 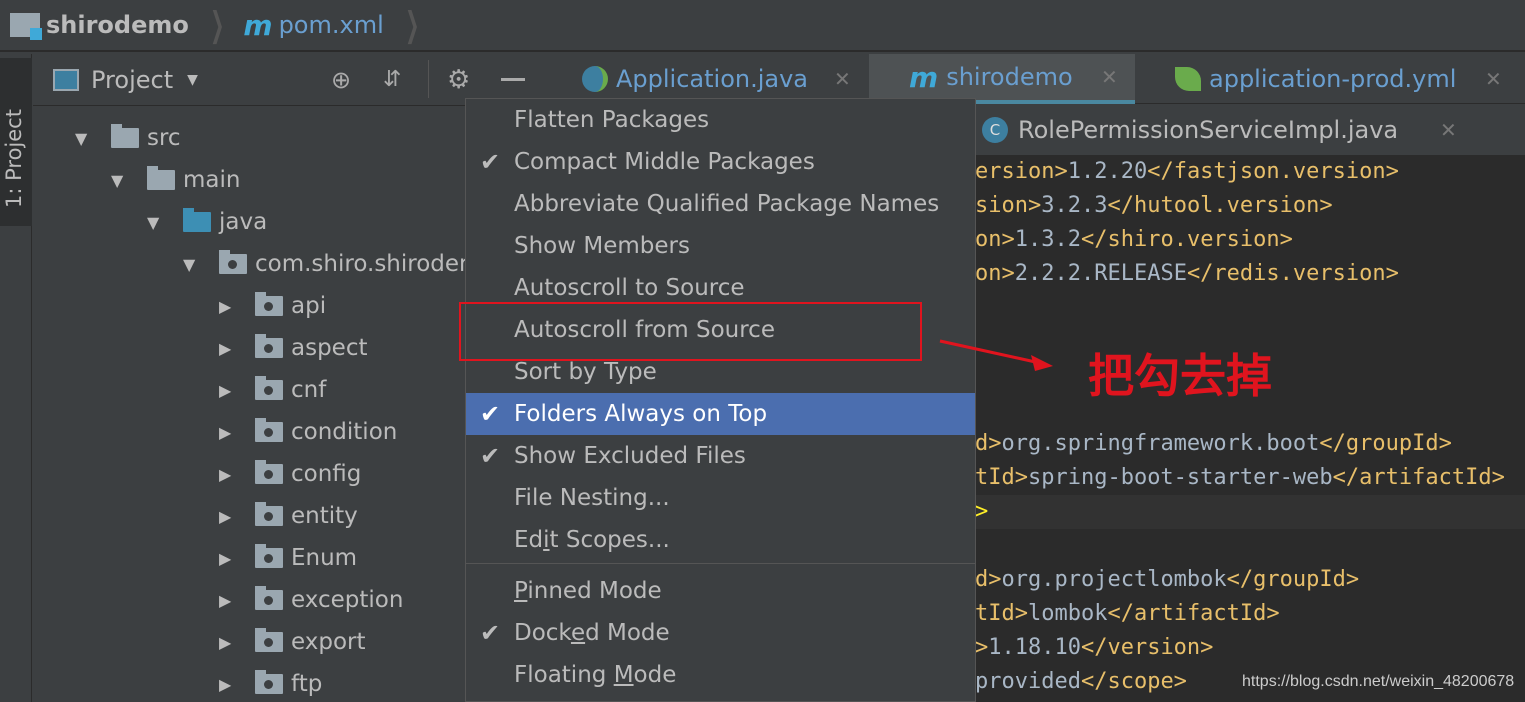 I want to click on project-view-label: Project, so click(x=132, y=79).